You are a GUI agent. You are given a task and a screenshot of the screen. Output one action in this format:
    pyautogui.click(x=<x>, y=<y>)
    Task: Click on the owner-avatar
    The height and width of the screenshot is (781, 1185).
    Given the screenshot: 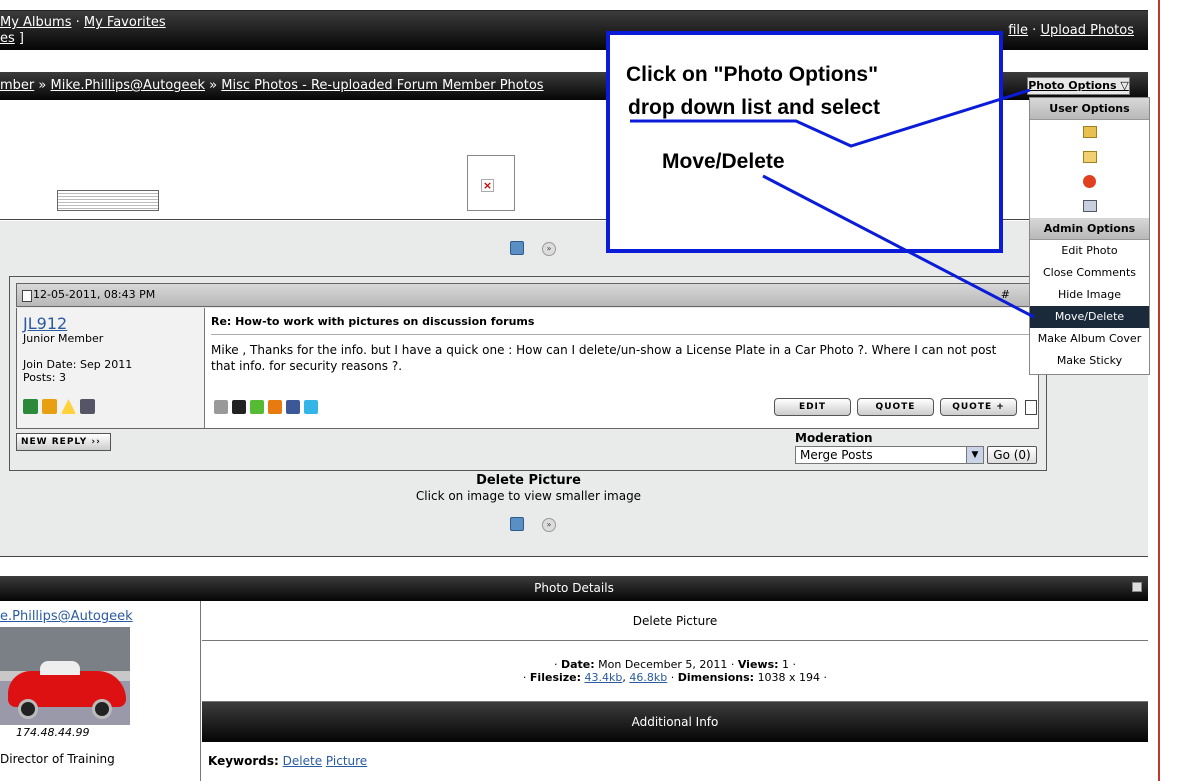 What is the action you would take?
    pyautogui.click(x=65, y=676)
    